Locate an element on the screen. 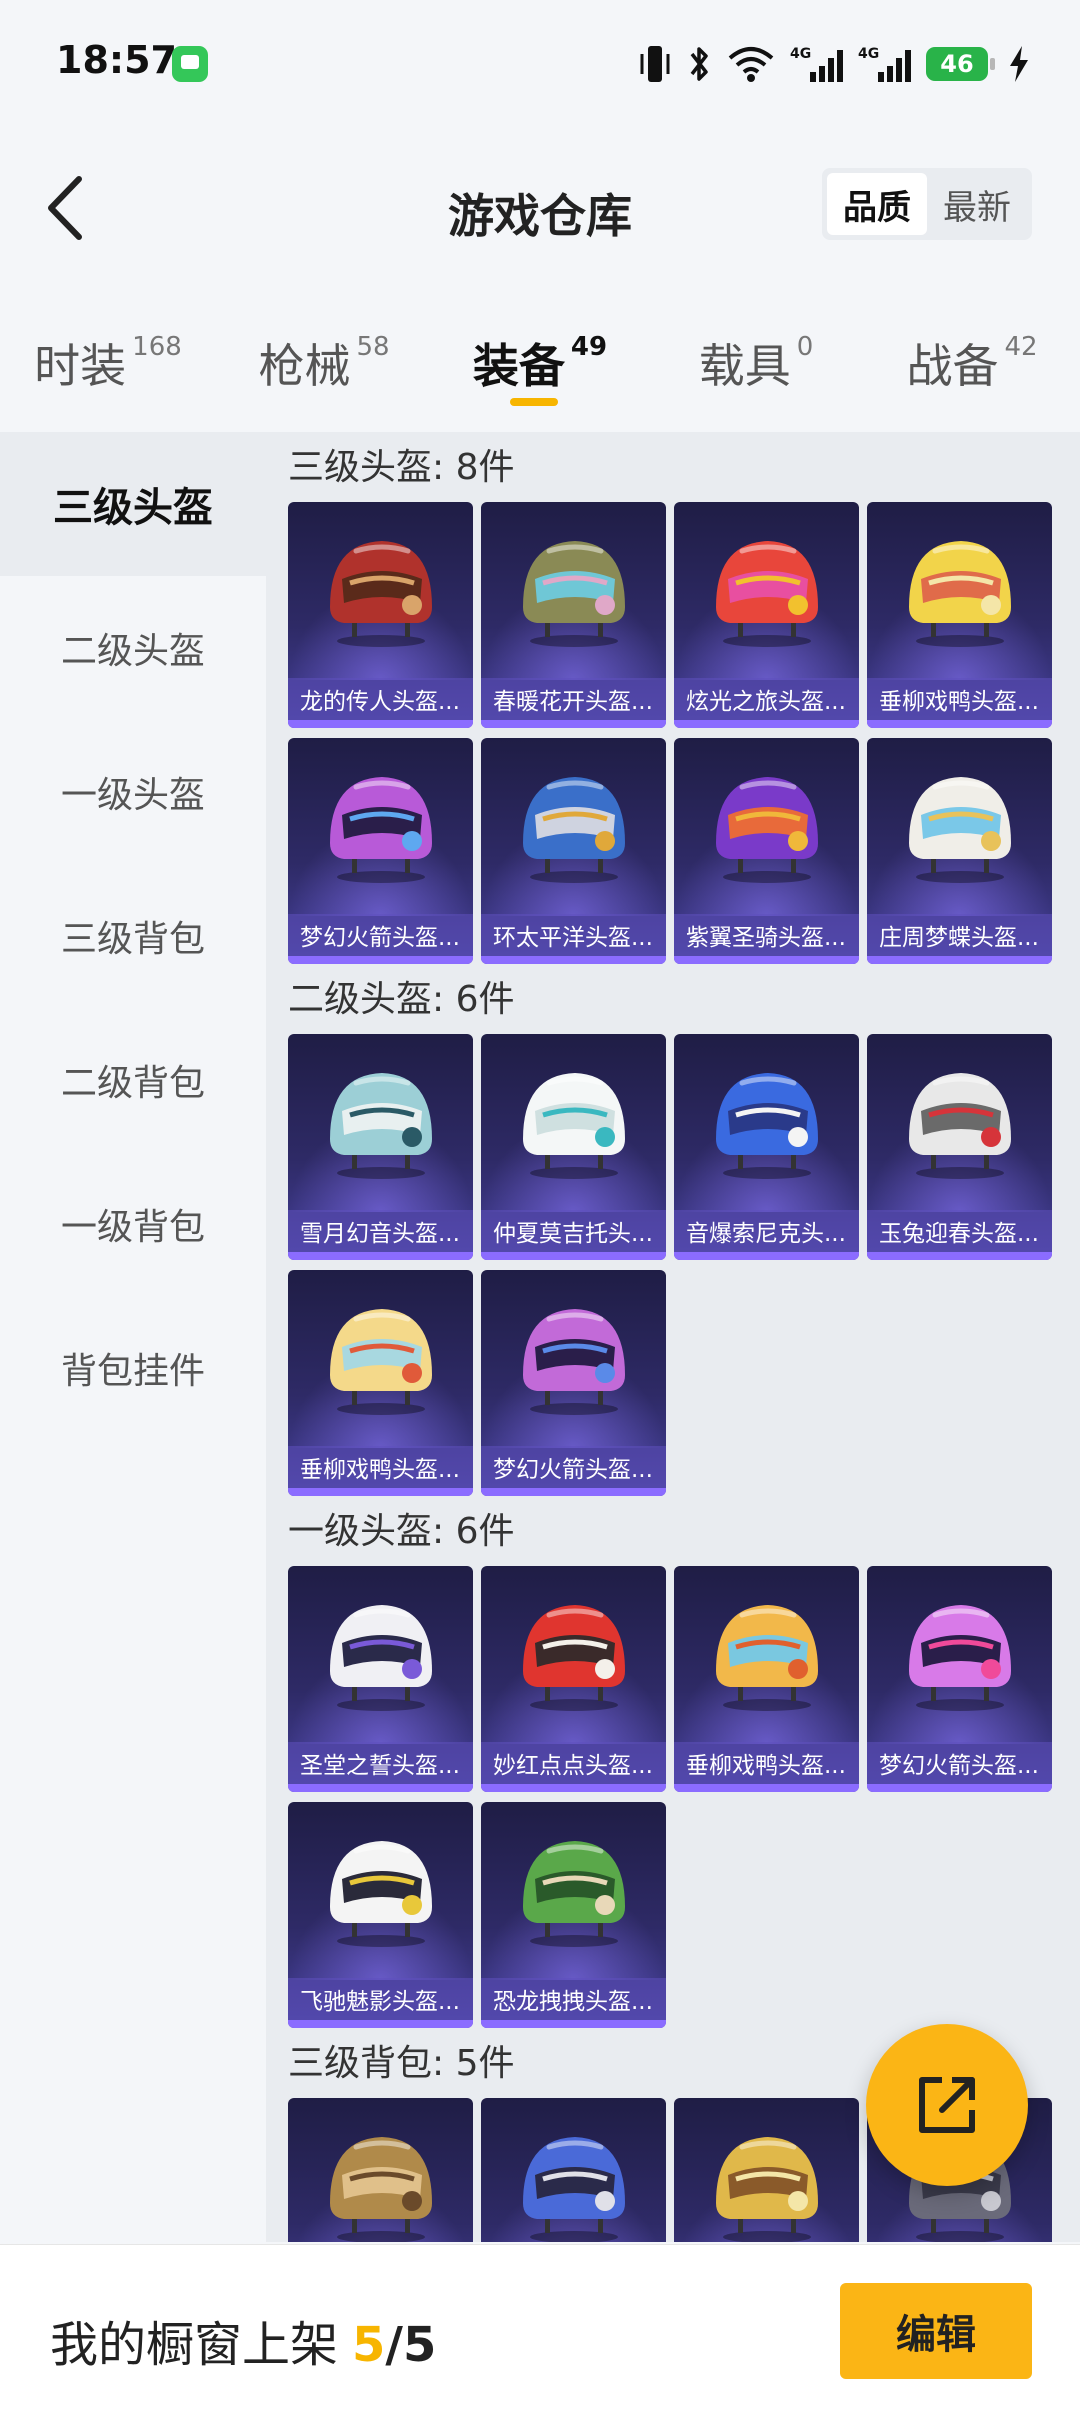  tab-label: 时装 is located at coordinates (80, 366).